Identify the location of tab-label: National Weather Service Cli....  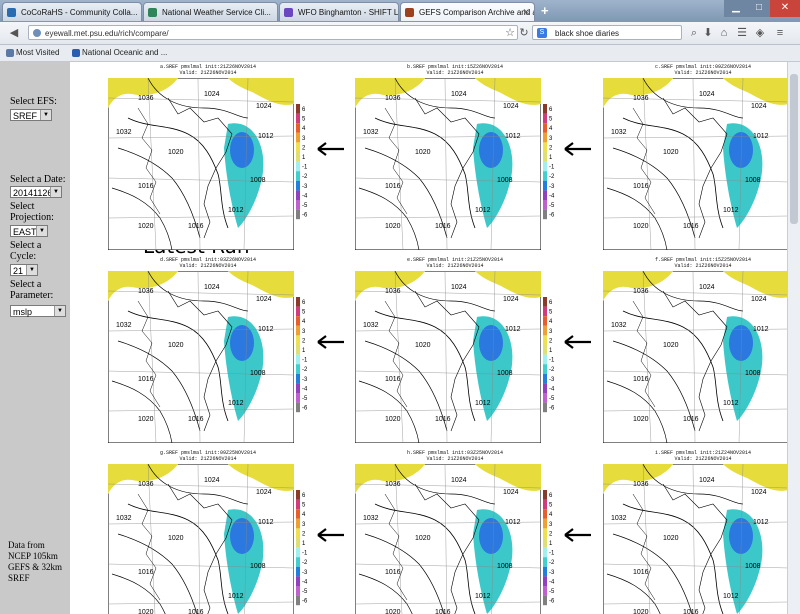
(216, 12).